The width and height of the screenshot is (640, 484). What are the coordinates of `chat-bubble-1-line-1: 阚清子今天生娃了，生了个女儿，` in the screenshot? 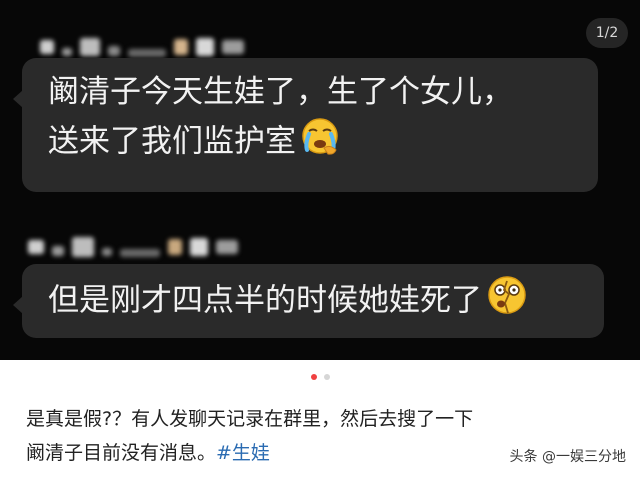 It's located at (280, 92).